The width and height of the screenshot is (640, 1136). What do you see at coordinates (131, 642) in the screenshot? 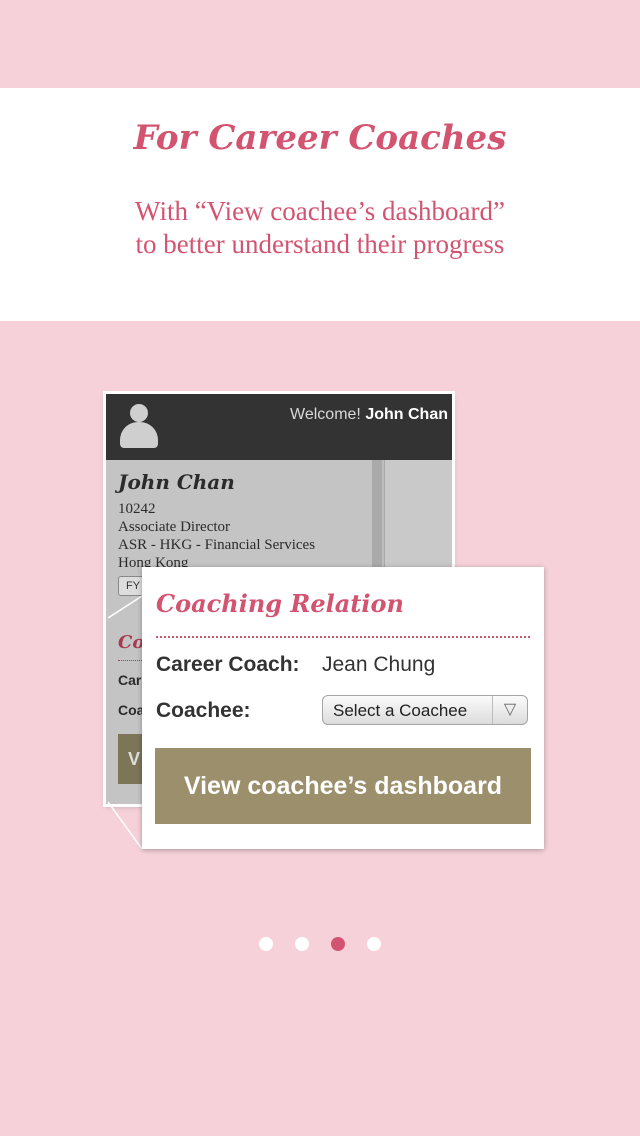
I see `section-heading-partial: Co` at bounding box center [131, 642].